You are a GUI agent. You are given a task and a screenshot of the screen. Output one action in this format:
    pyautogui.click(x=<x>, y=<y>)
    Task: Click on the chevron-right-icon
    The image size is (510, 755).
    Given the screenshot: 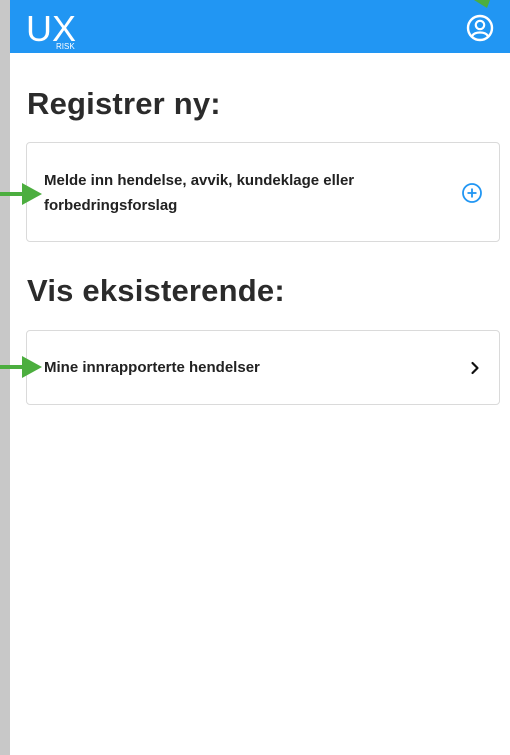 What is the action you would take?
    pyautogui.click(x=475, y=368)
    